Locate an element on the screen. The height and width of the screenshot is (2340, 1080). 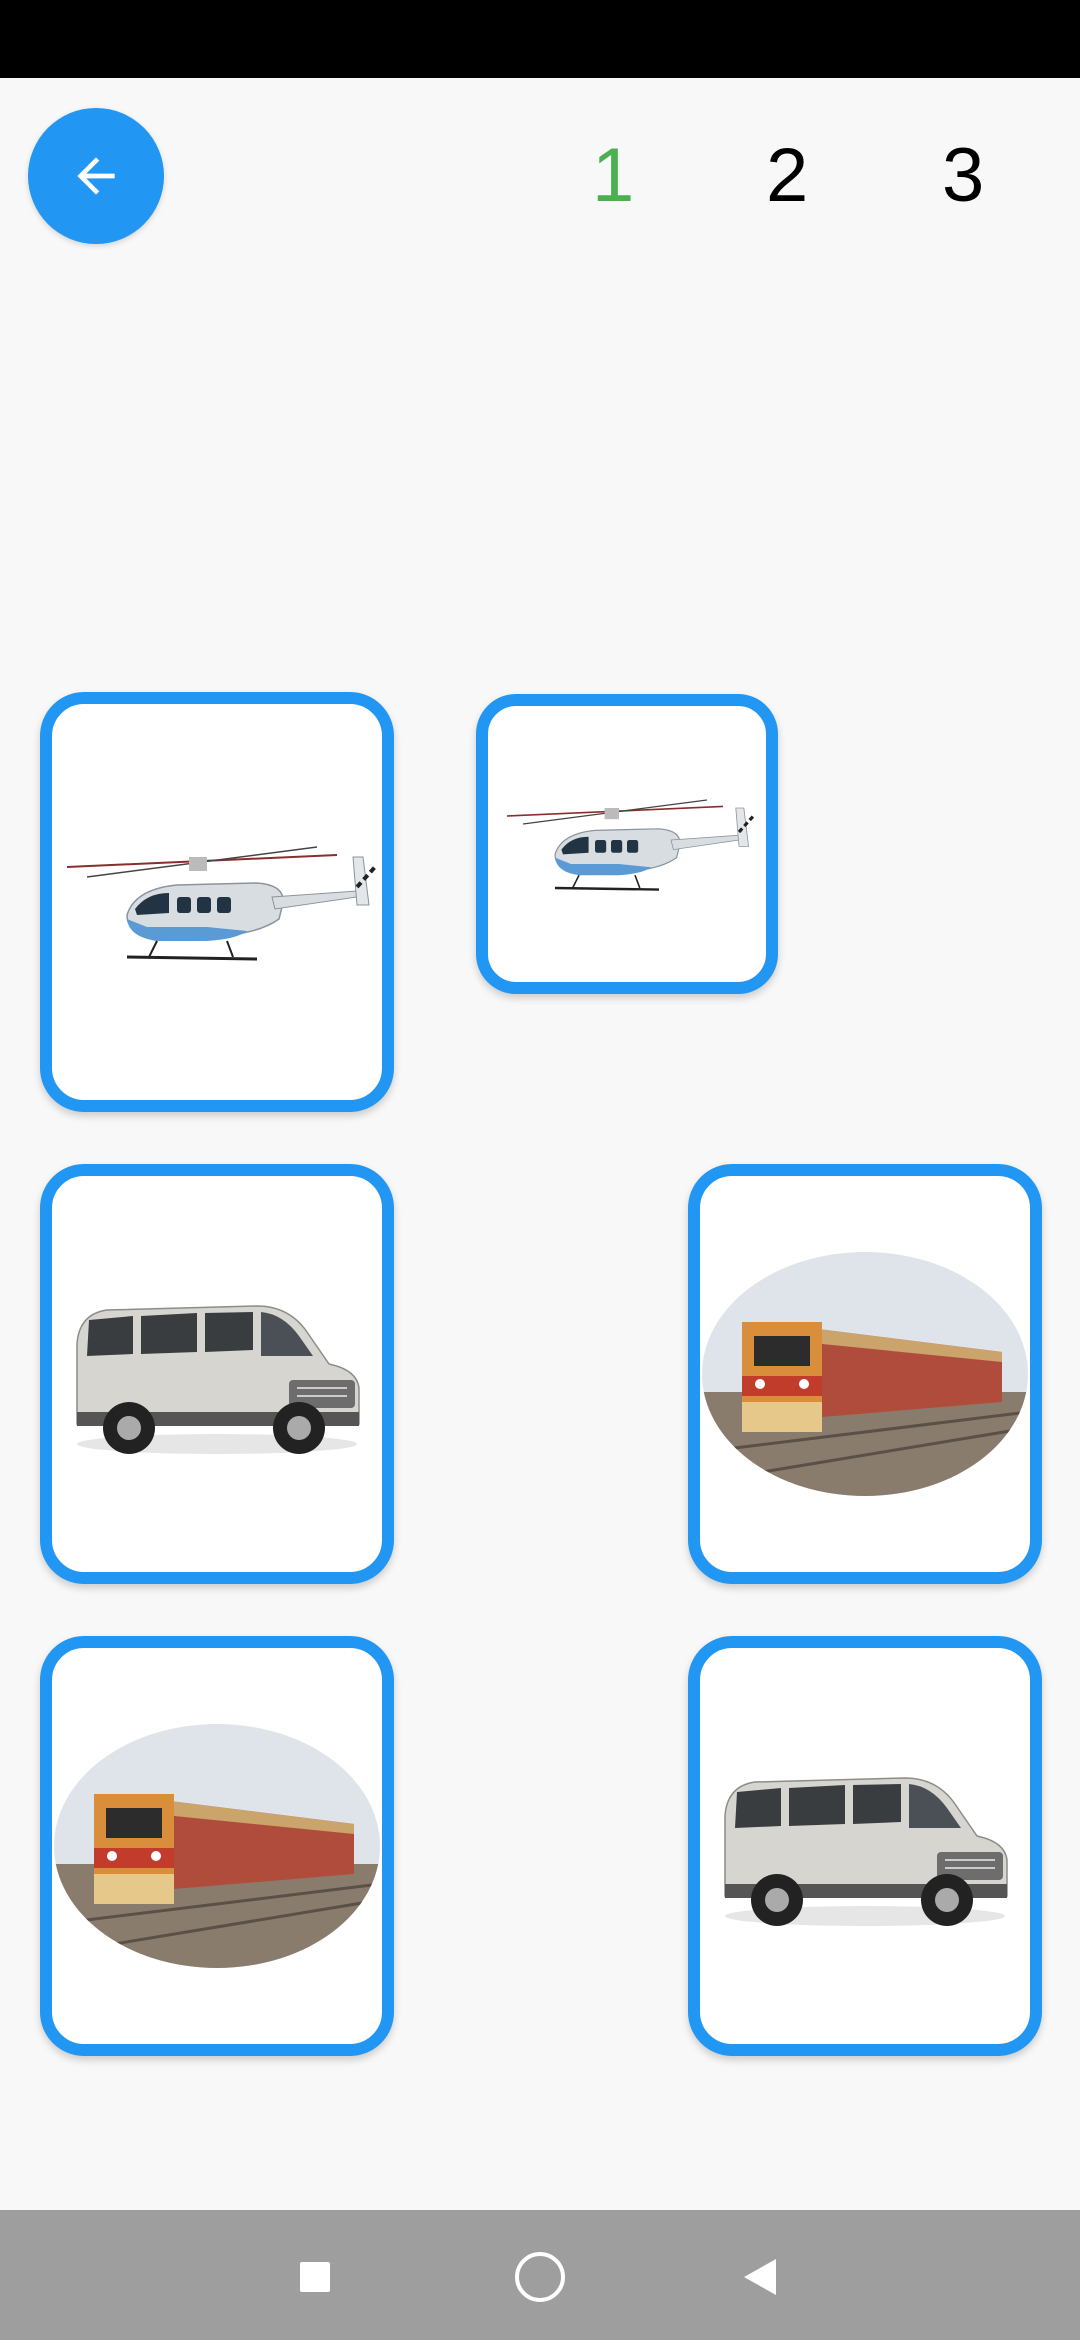
home-button is located at coordinates (540, 2277).